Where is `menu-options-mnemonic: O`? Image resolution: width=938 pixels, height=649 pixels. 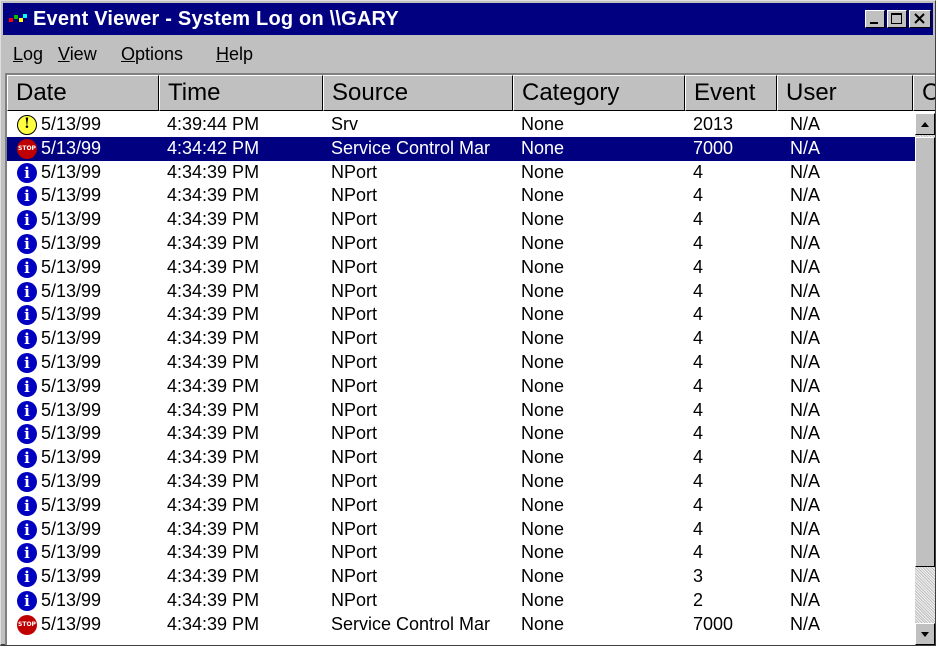 menu-options-mnemonic: O is located at coordinates (128, 54).